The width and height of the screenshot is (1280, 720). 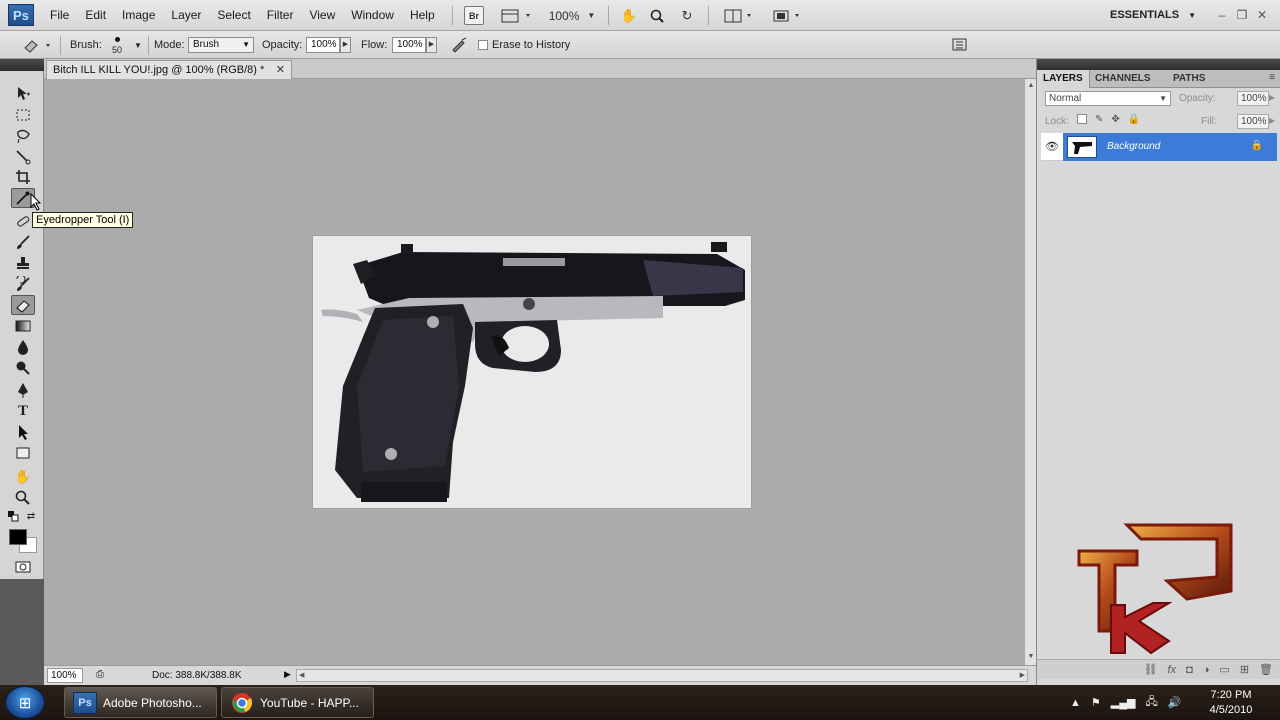 I want to click on system-clock: 7:20 PM 4/5/2010, so click(x=1231, y=703).